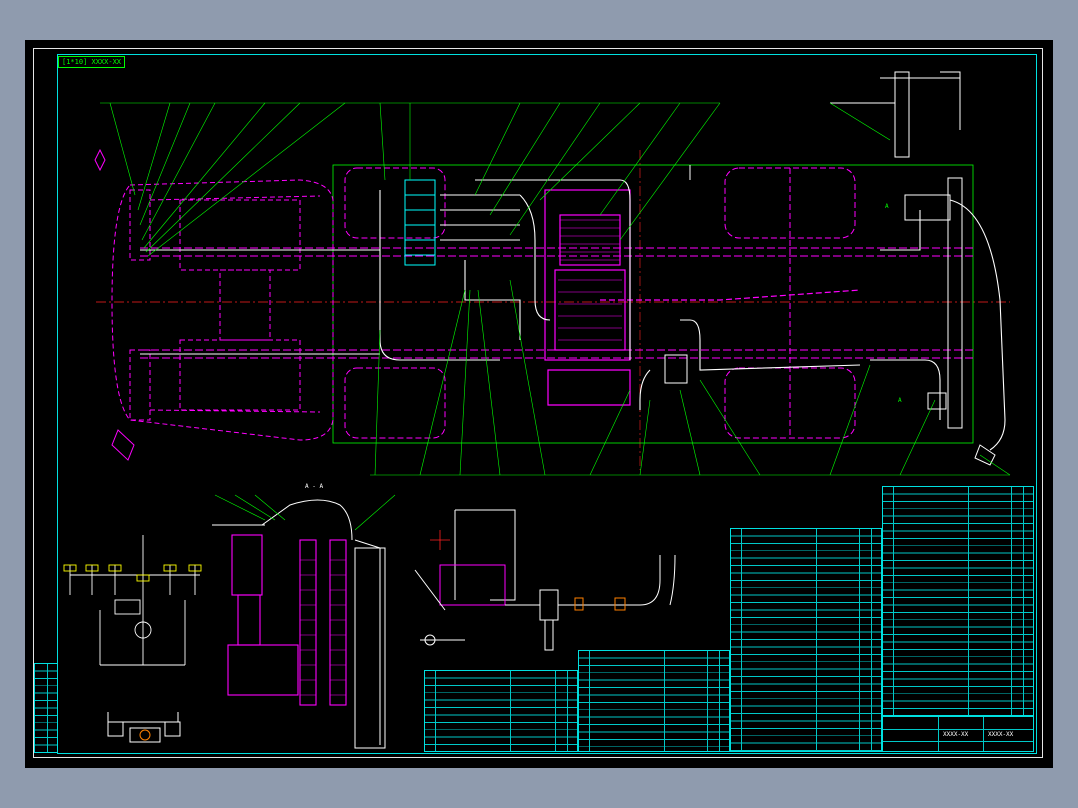  What do you see at coordinates (887, 206) in the screenshot?
I see `detail-a-label: A` at bounding box center [887, 206].